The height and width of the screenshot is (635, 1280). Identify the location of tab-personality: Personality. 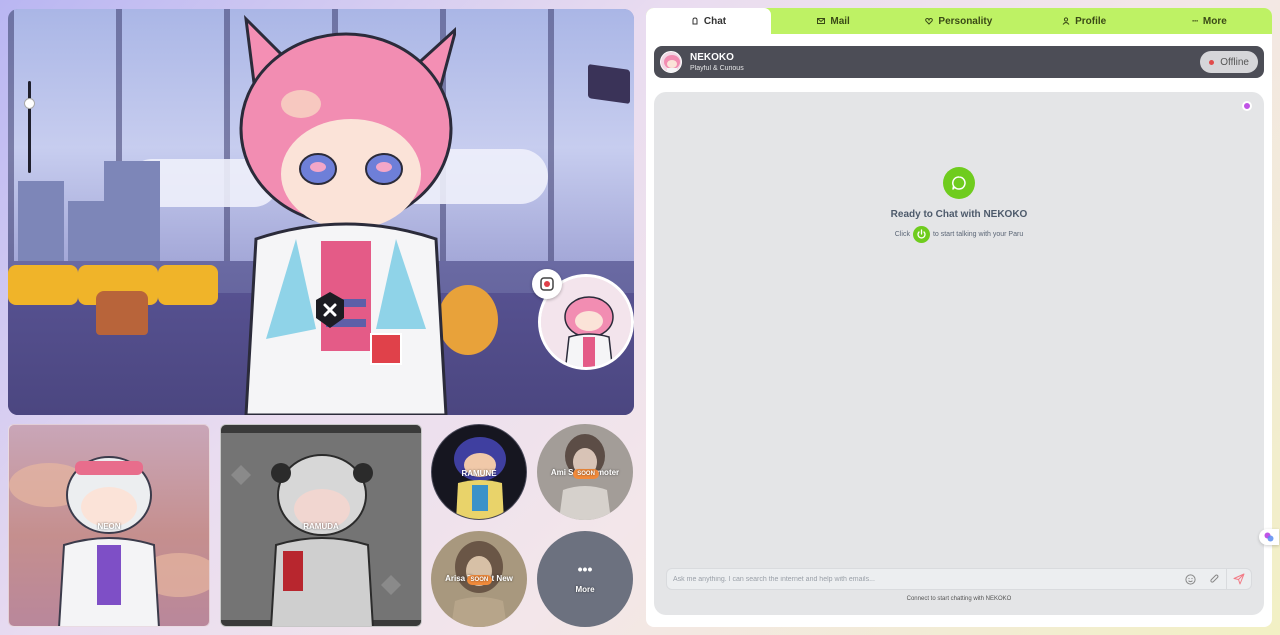
(958, 21).